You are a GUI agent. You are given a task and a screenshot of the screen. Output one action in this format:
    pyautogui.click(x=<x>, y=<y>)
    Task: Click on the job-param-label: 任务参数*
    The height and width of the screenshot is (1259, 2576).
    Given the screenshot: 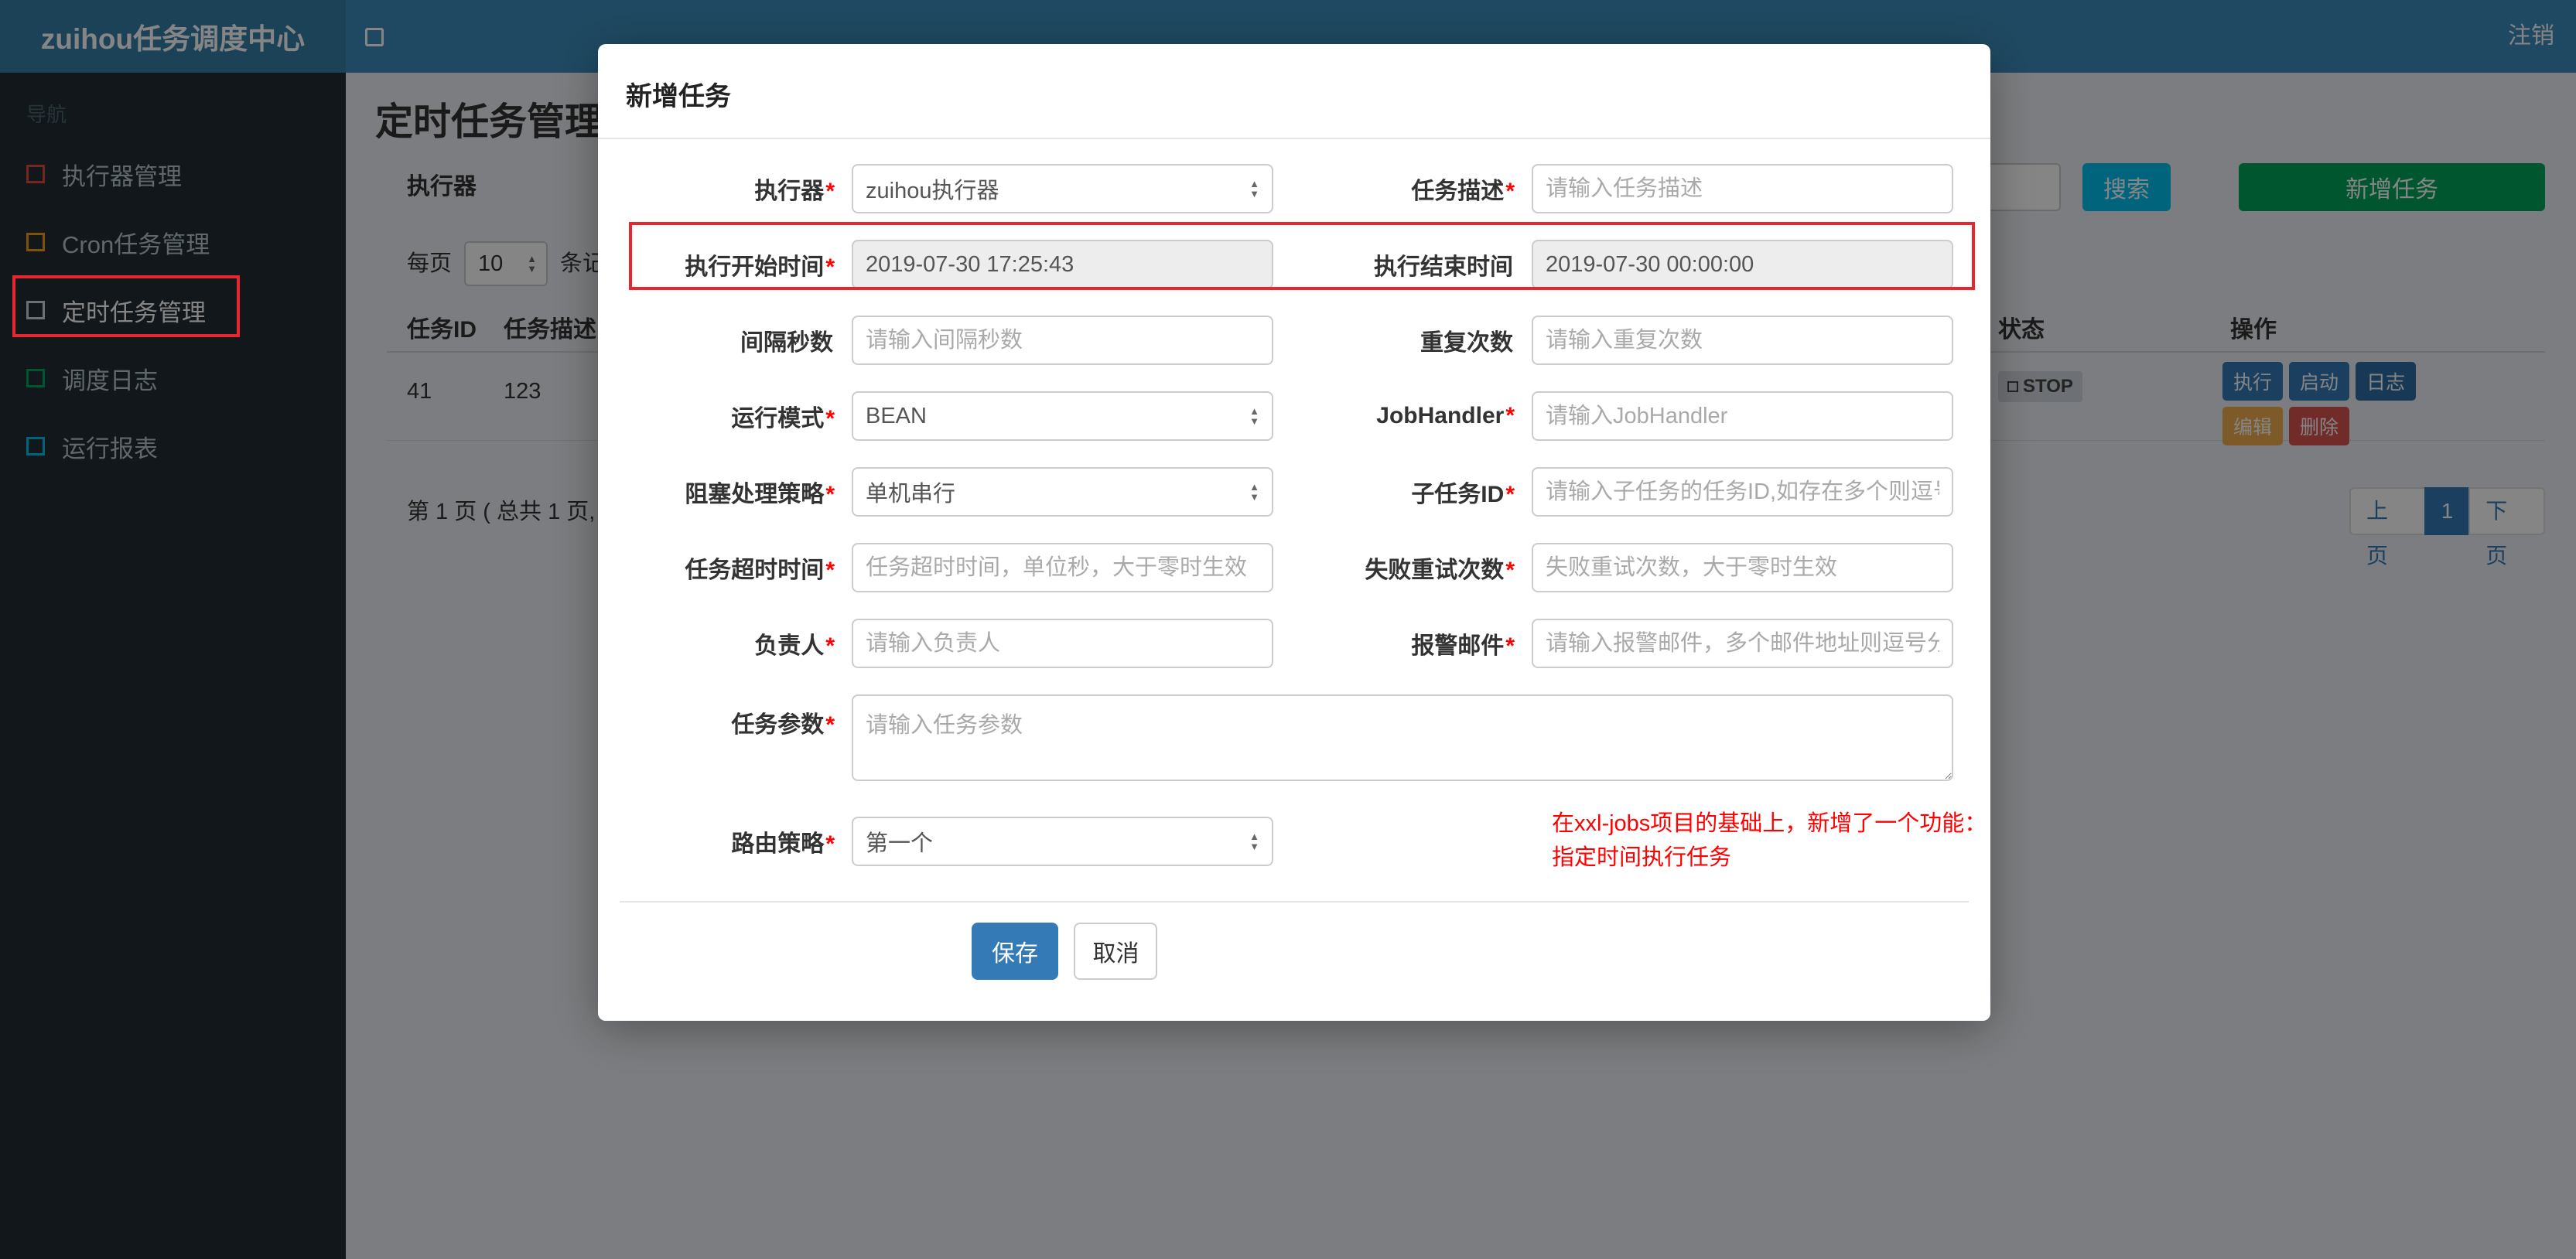 What is the action you would take?
    pyautogui.click(x=783, y=725)
    